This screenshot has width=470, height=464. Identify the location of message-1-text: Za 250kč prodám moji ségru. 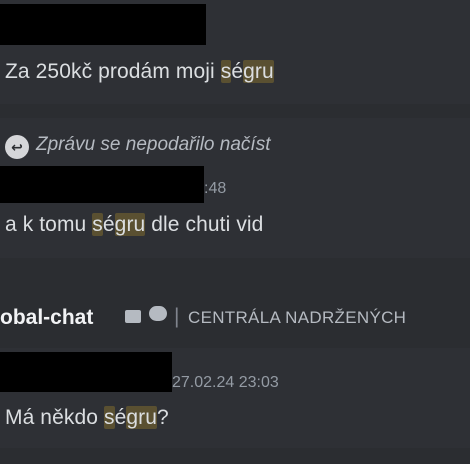
(139, 72).